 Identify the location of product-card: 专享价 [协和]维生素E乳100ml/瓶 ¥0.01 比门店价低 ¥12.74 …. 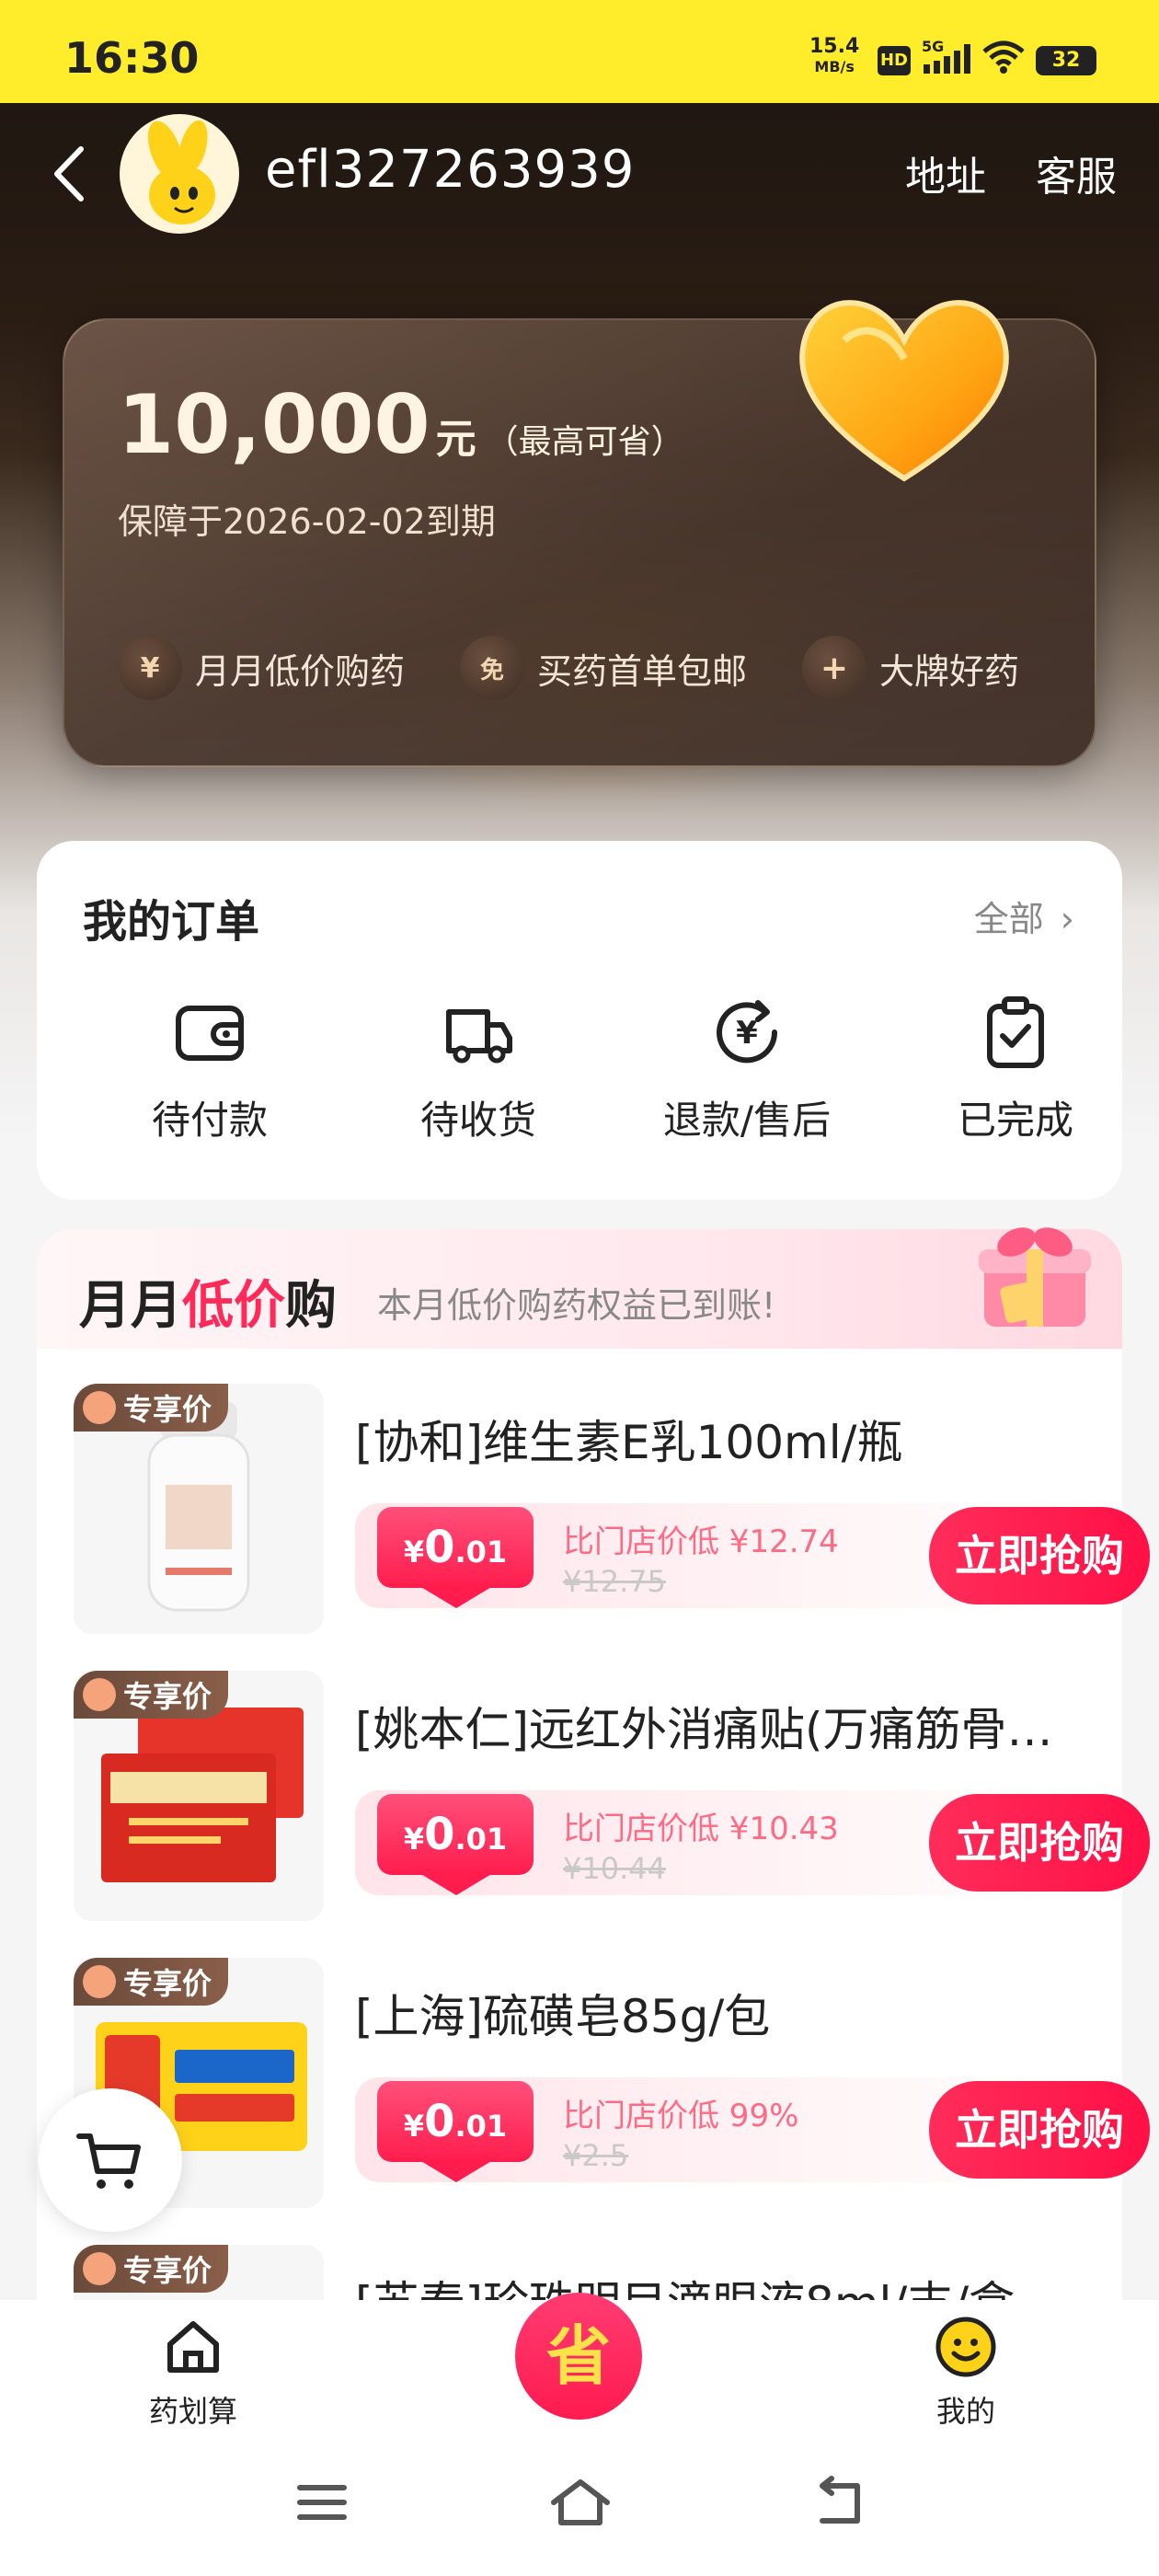
(612, 1512).